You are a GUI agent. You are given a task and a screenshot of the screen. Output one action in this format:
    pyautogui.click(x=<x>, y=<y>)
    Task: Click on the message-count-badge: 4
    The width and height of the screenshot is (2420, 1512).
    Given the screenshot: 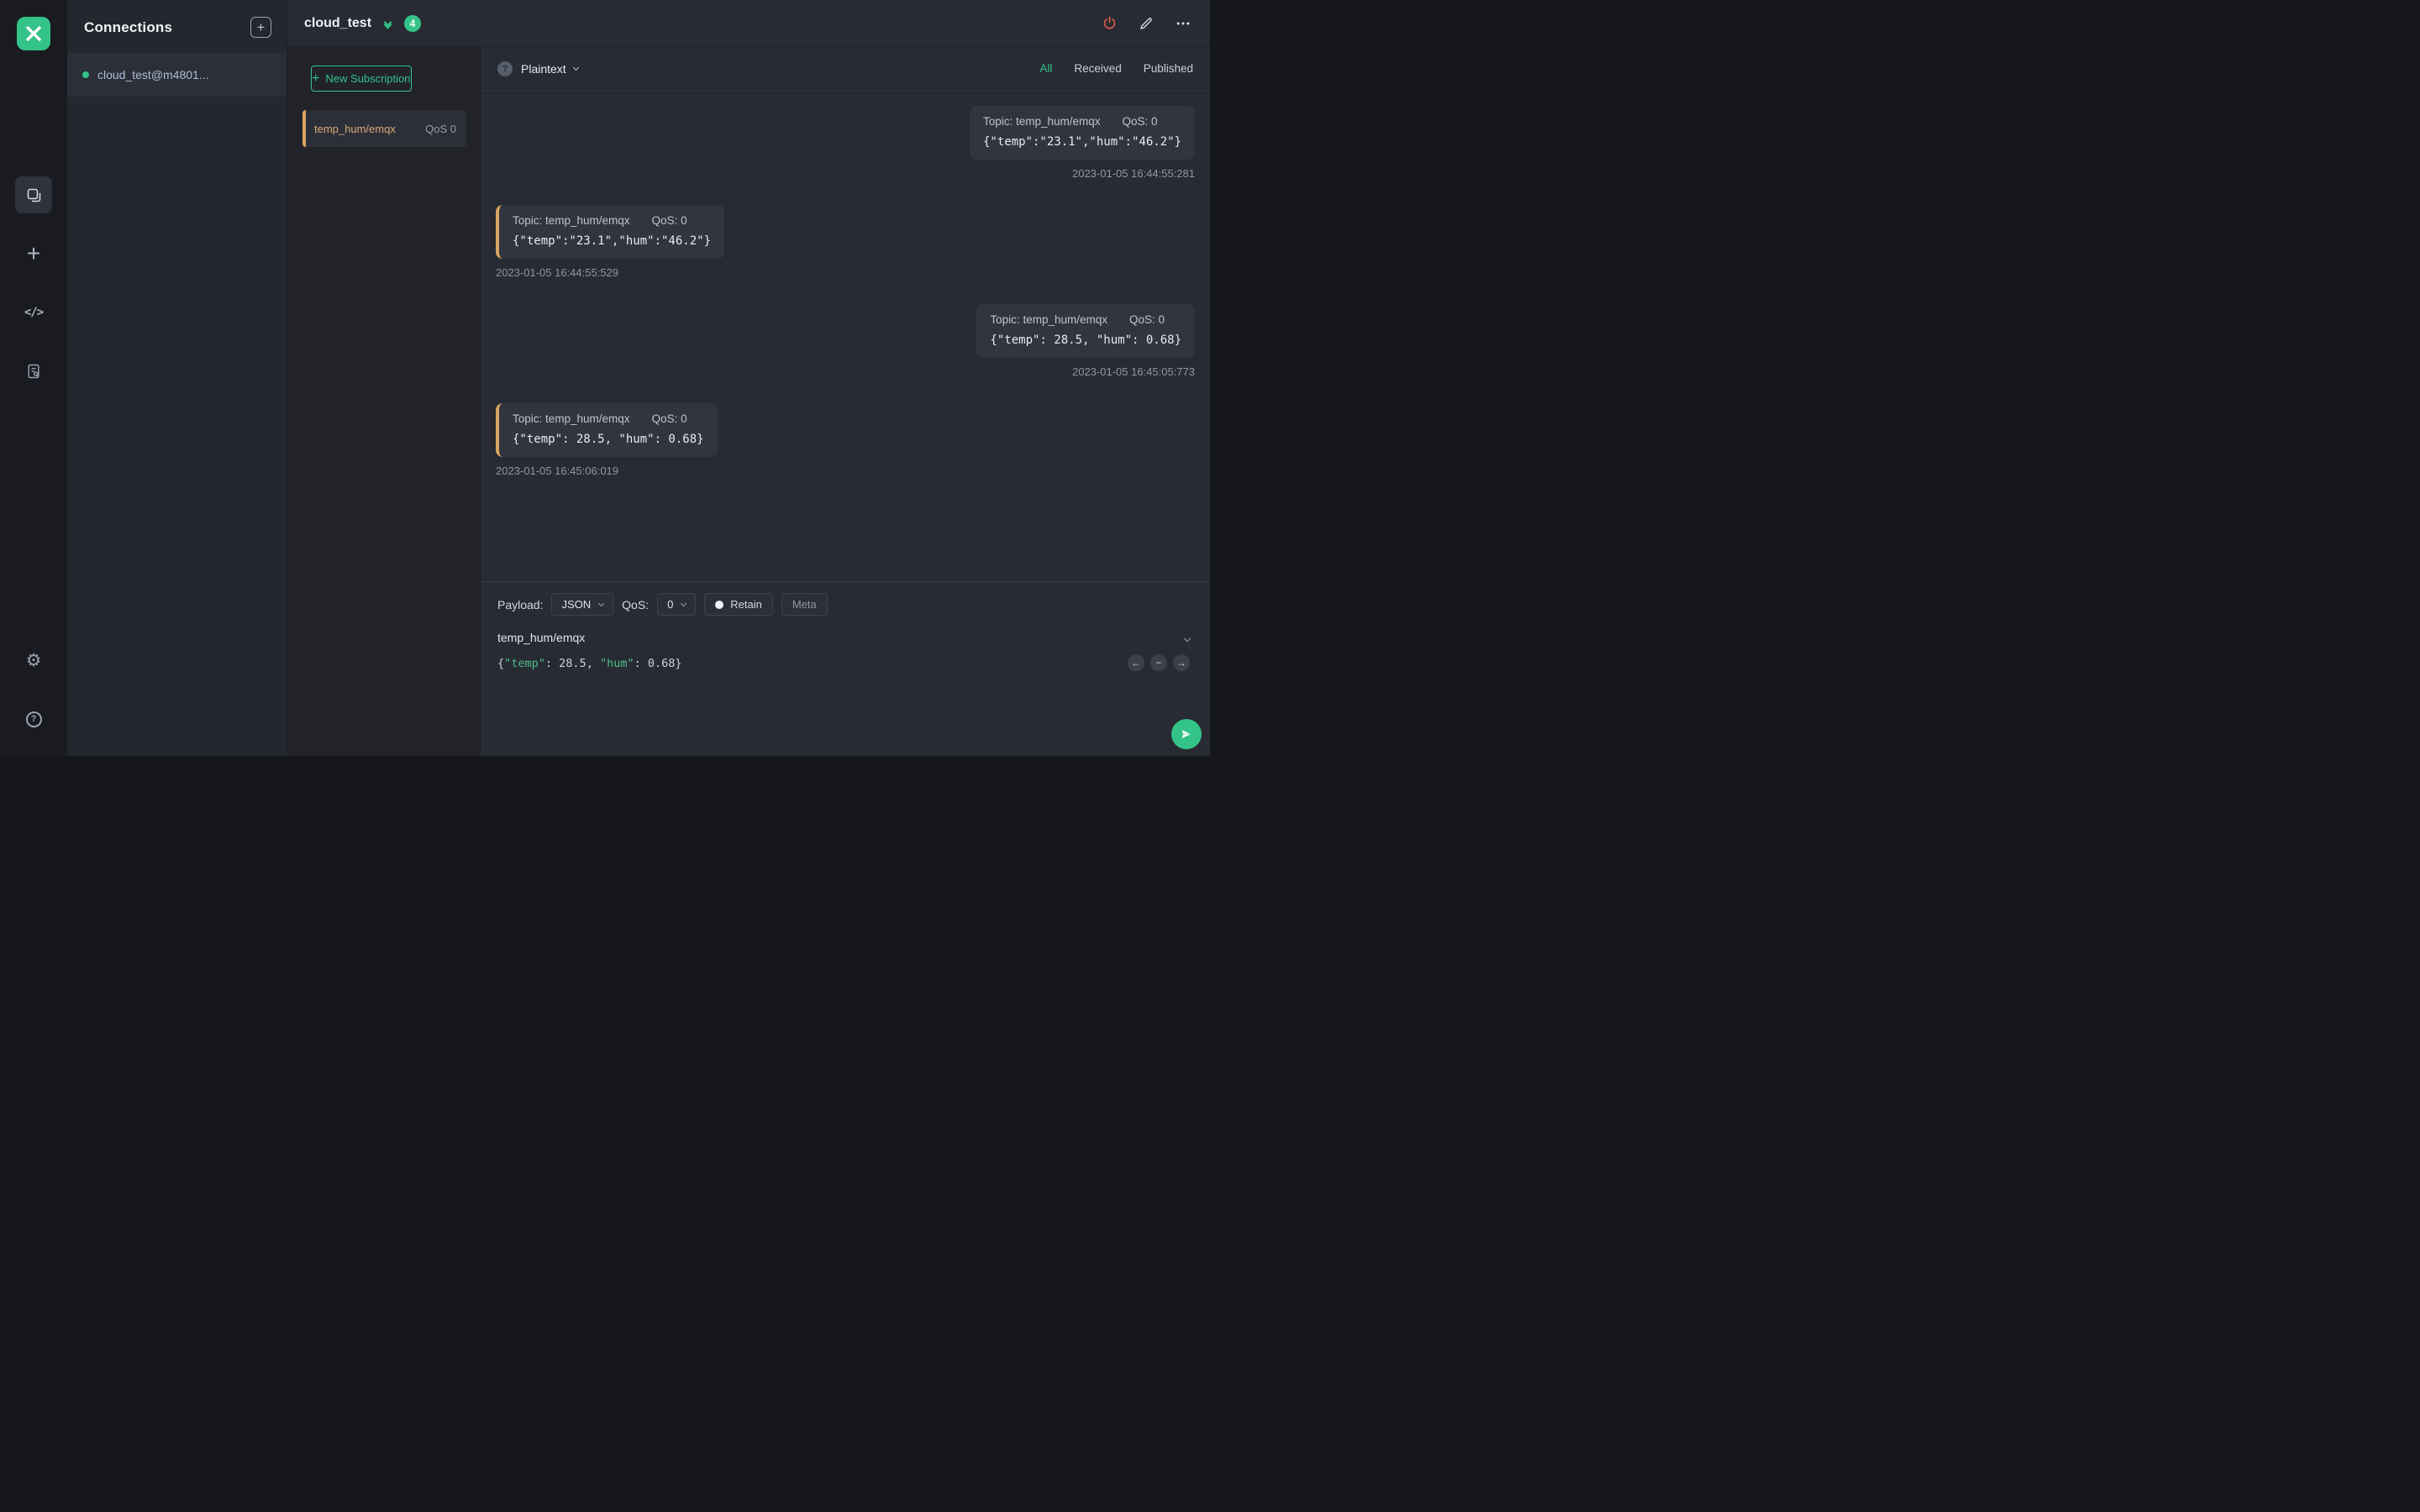 What is the action you would take?
    pyautogui.click(x=413, y=23)
    